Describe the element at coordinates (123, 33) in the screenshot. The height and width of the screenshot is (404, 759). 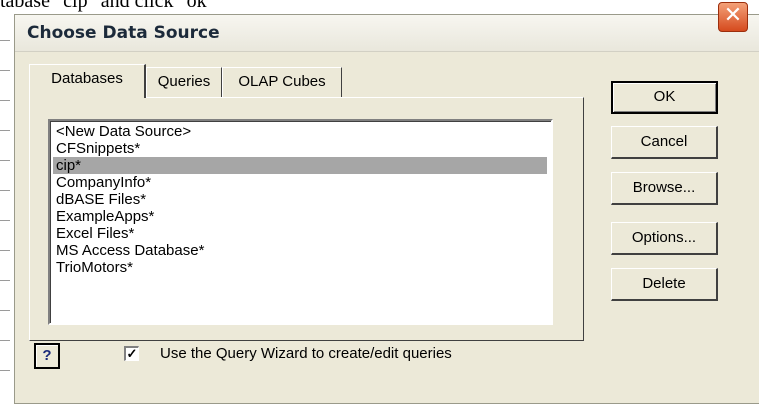
I see `dialog-title: Choose Data Source` at that location.